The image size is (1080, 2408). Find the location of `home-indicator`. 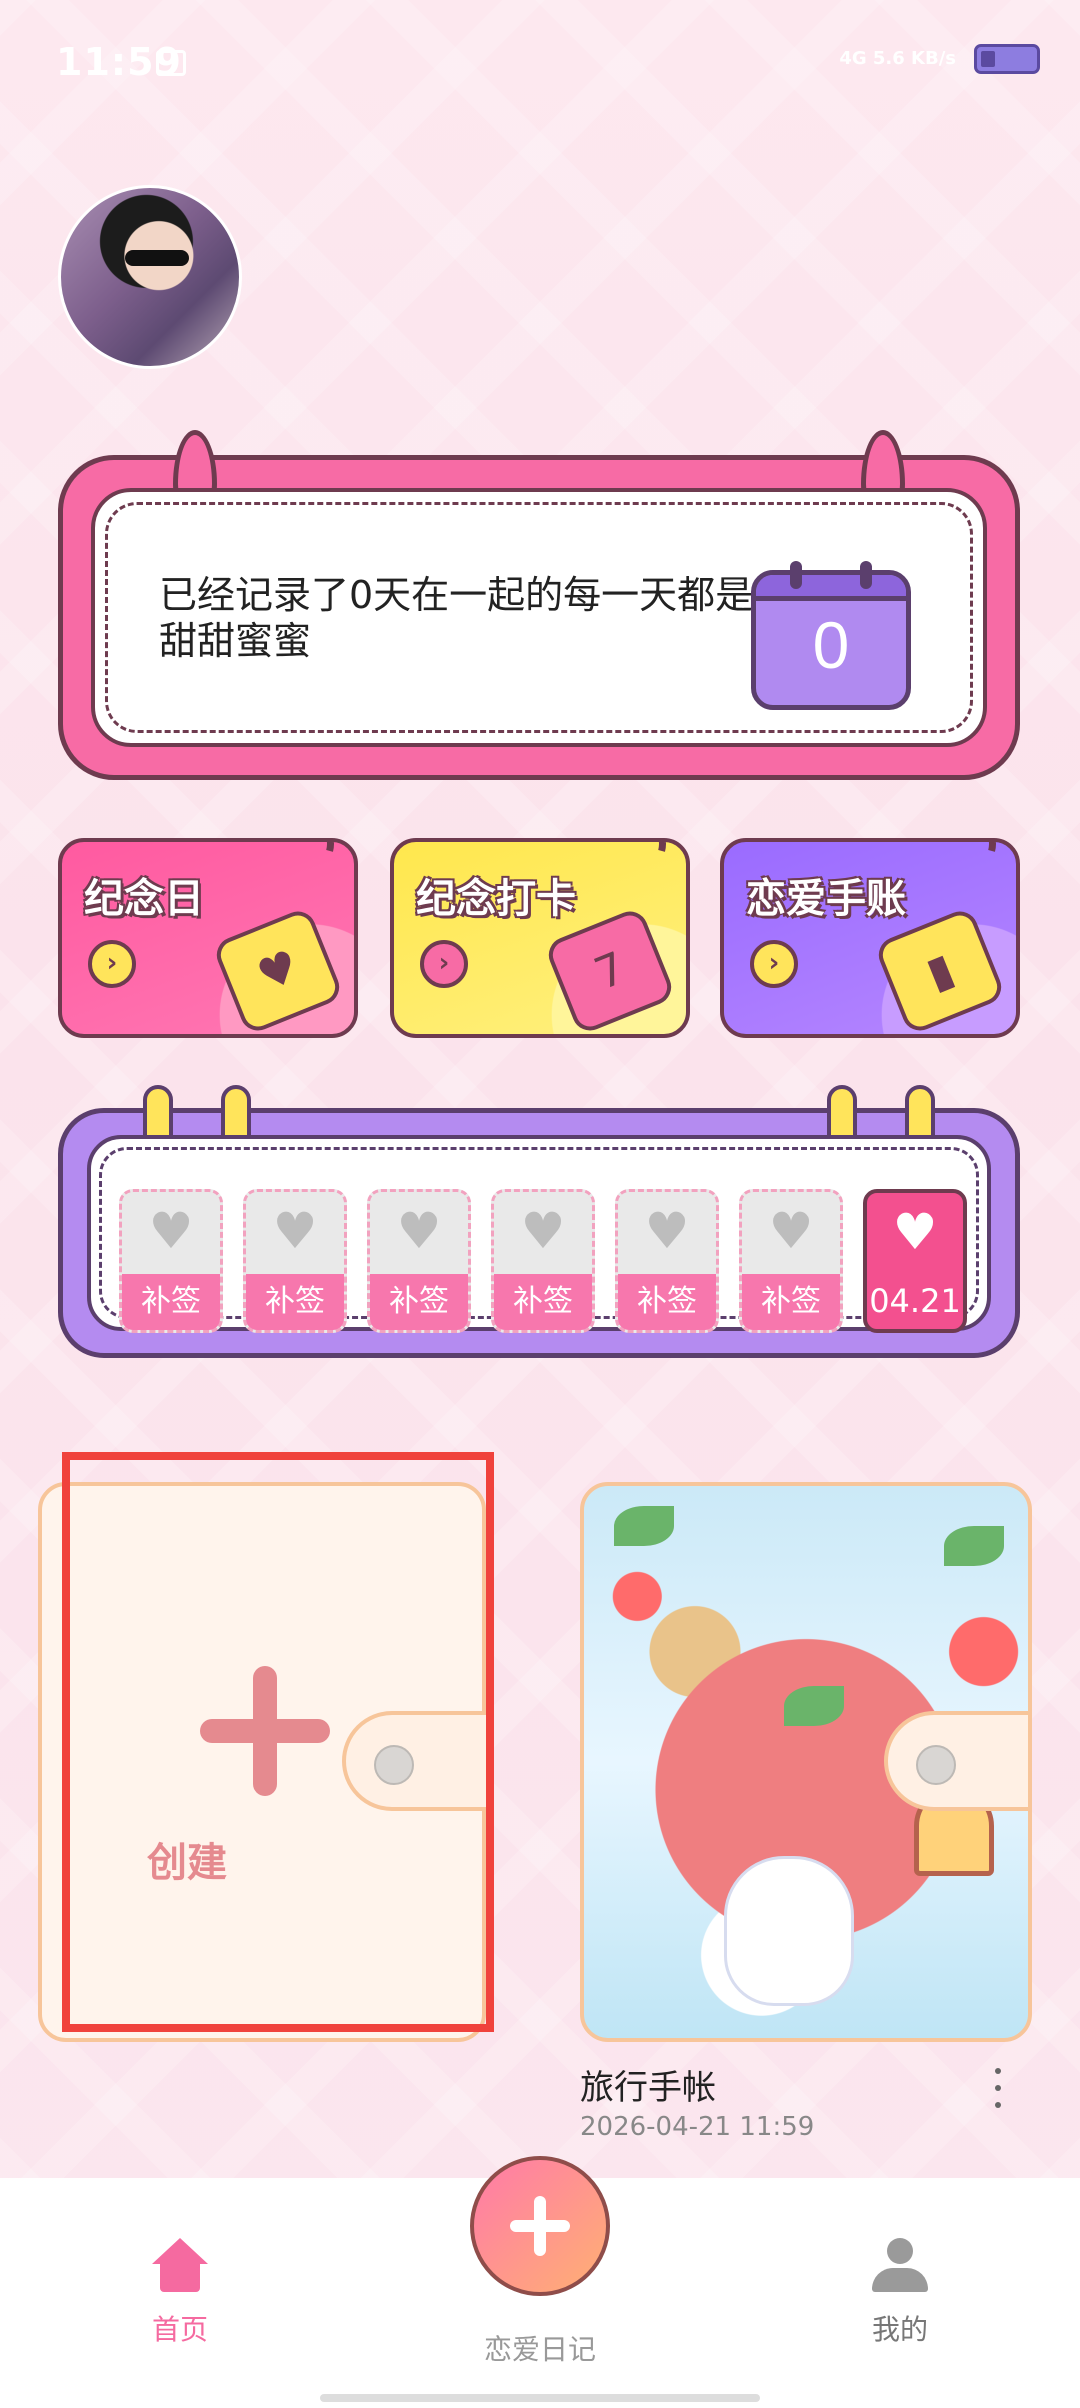

home-indicator is located at coordinates (540, 2398).